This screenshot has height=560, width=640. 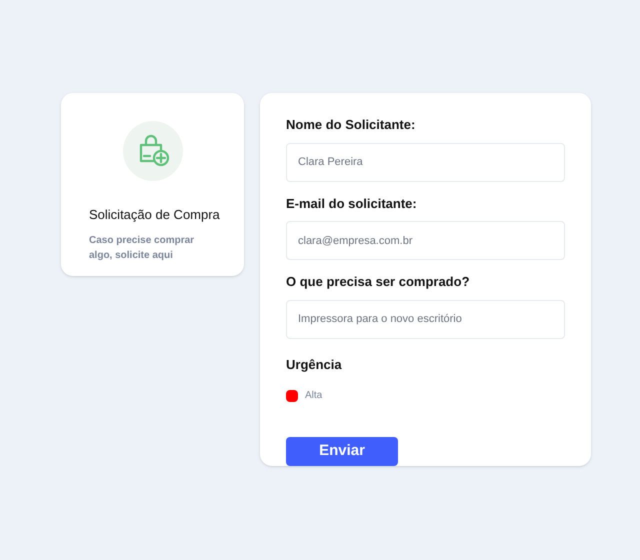 I want to click on submit-button: Enviar, so click(x=342, y=451).